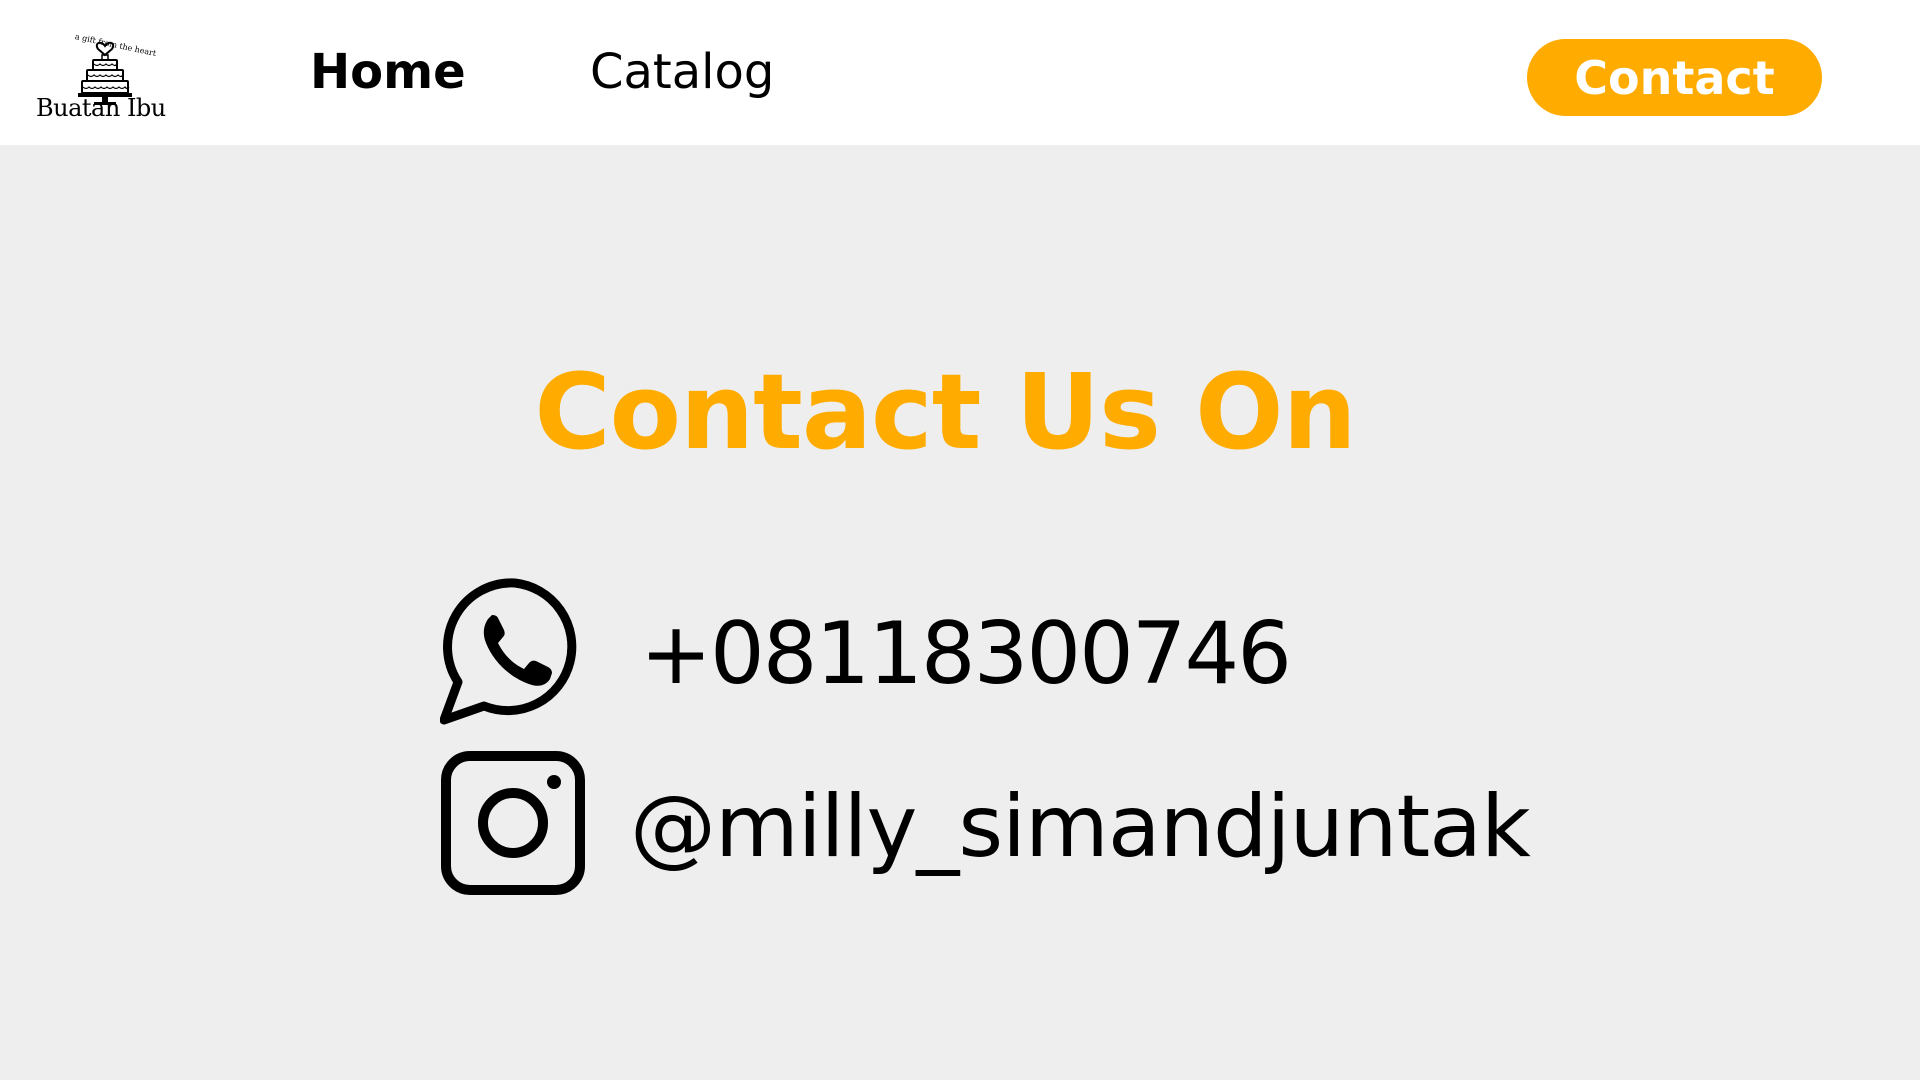  I want to click on brand-name: Buatan Ibu, so click(101, 108).